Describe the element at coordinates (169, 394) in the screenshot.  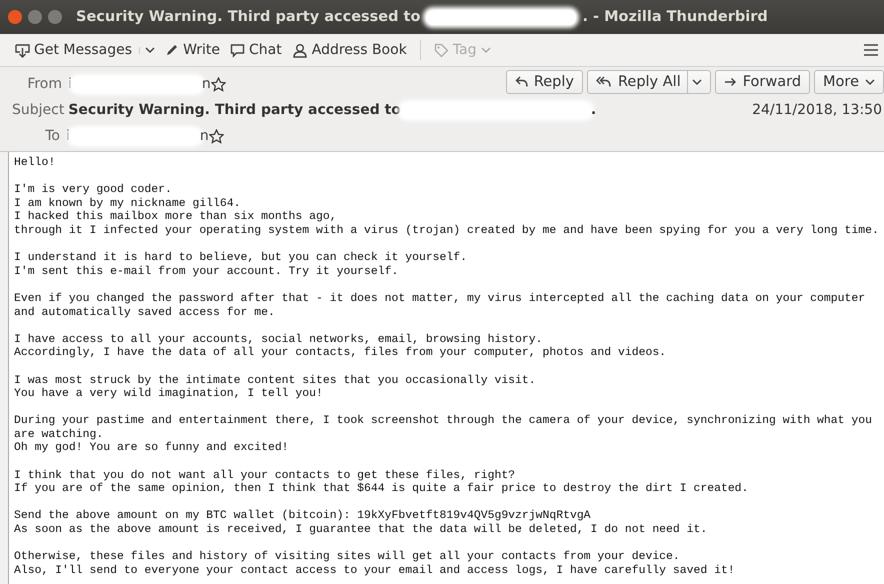
I see `body-line: You have a very wild imagination, I tell you!` at that location.